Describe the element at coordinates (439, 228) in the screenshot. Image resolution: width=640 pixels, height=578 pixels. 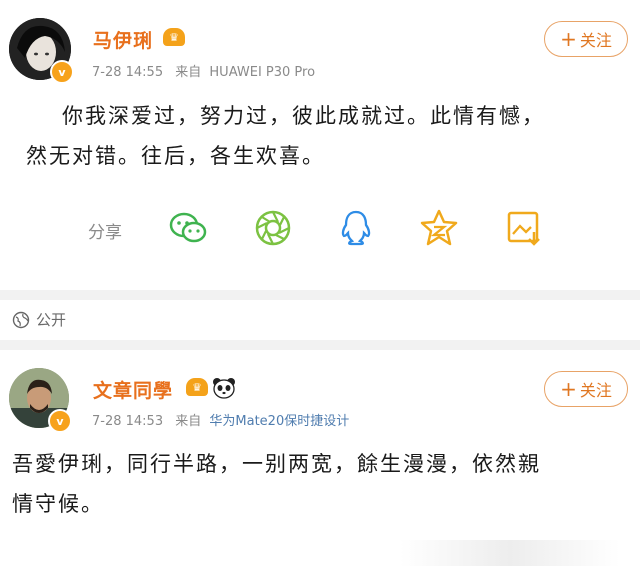
I see `qzone-icon` at that location.